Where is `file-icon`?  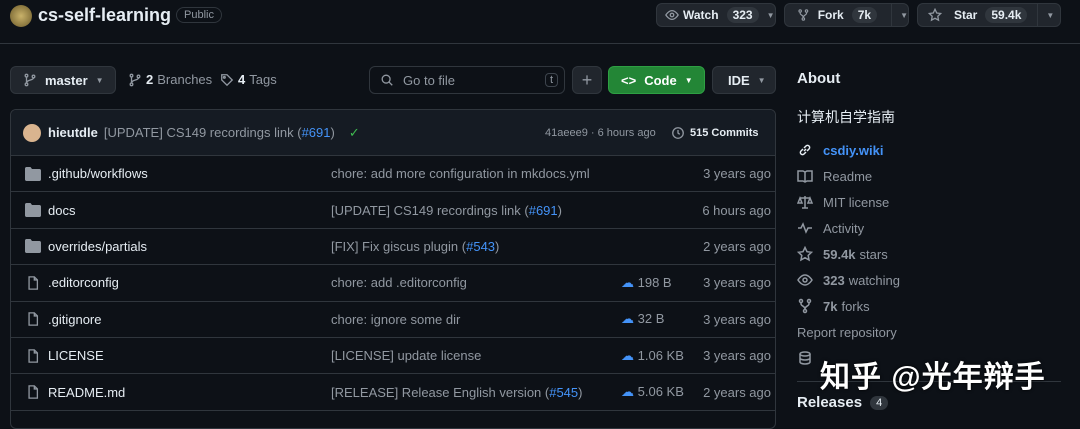 file-icon is located at coordinates (33, 319).